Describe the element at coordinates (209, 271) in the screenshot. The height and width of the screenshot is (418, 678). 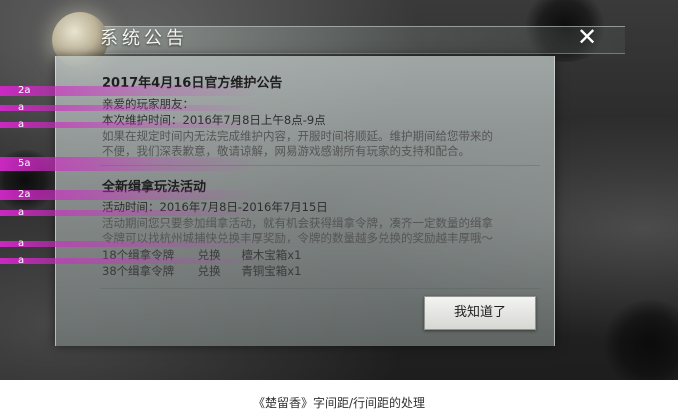
I see `reward-action: 兑换` at that location.